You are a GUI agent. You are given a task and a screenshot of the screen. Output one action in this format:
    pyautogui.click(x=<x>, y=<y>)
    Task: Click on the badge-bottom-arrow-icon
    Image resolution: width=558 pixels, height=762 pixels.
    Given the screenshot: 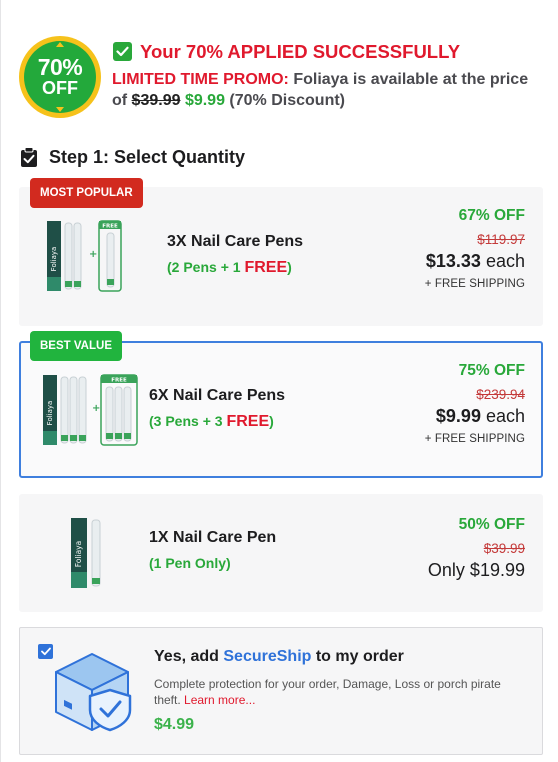 What is the action you would take?
    pyautogui.click(x=60, y=109)
    